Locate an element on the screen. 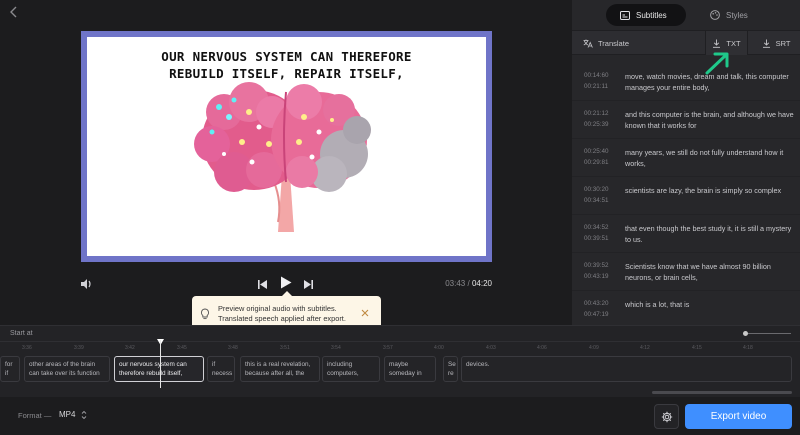 The height and width of the screenshot is (435, 800). subtitles-toolbar: Translate TXT SRT is located at coordinates (686, 42).